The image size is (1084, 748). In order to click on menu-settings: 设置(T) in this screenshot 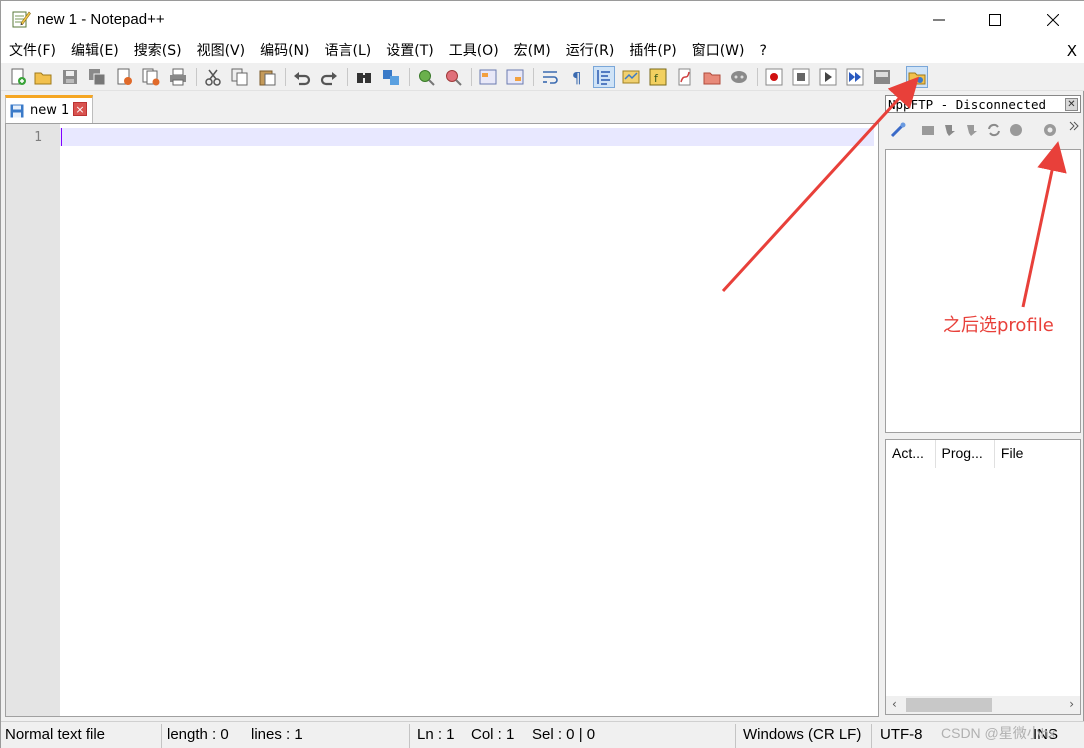, I will do `click(409, 51)`.